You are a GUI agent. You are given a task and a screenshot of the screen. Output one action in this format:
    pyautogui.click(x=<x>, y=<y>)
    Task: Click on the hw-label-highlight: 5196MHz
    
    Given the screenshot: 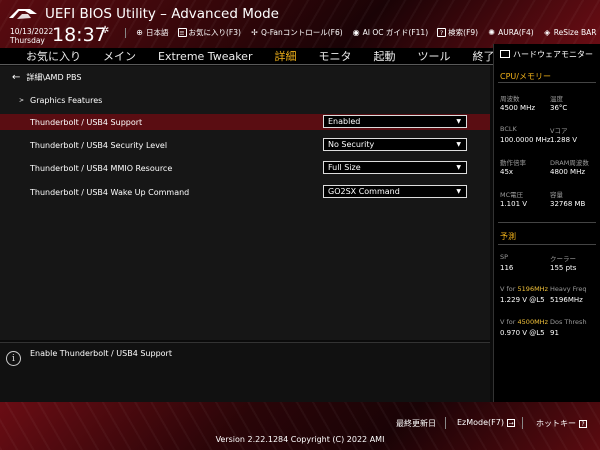 What is the action you would take?
    pyautogui.click(x=532, y=289)
    